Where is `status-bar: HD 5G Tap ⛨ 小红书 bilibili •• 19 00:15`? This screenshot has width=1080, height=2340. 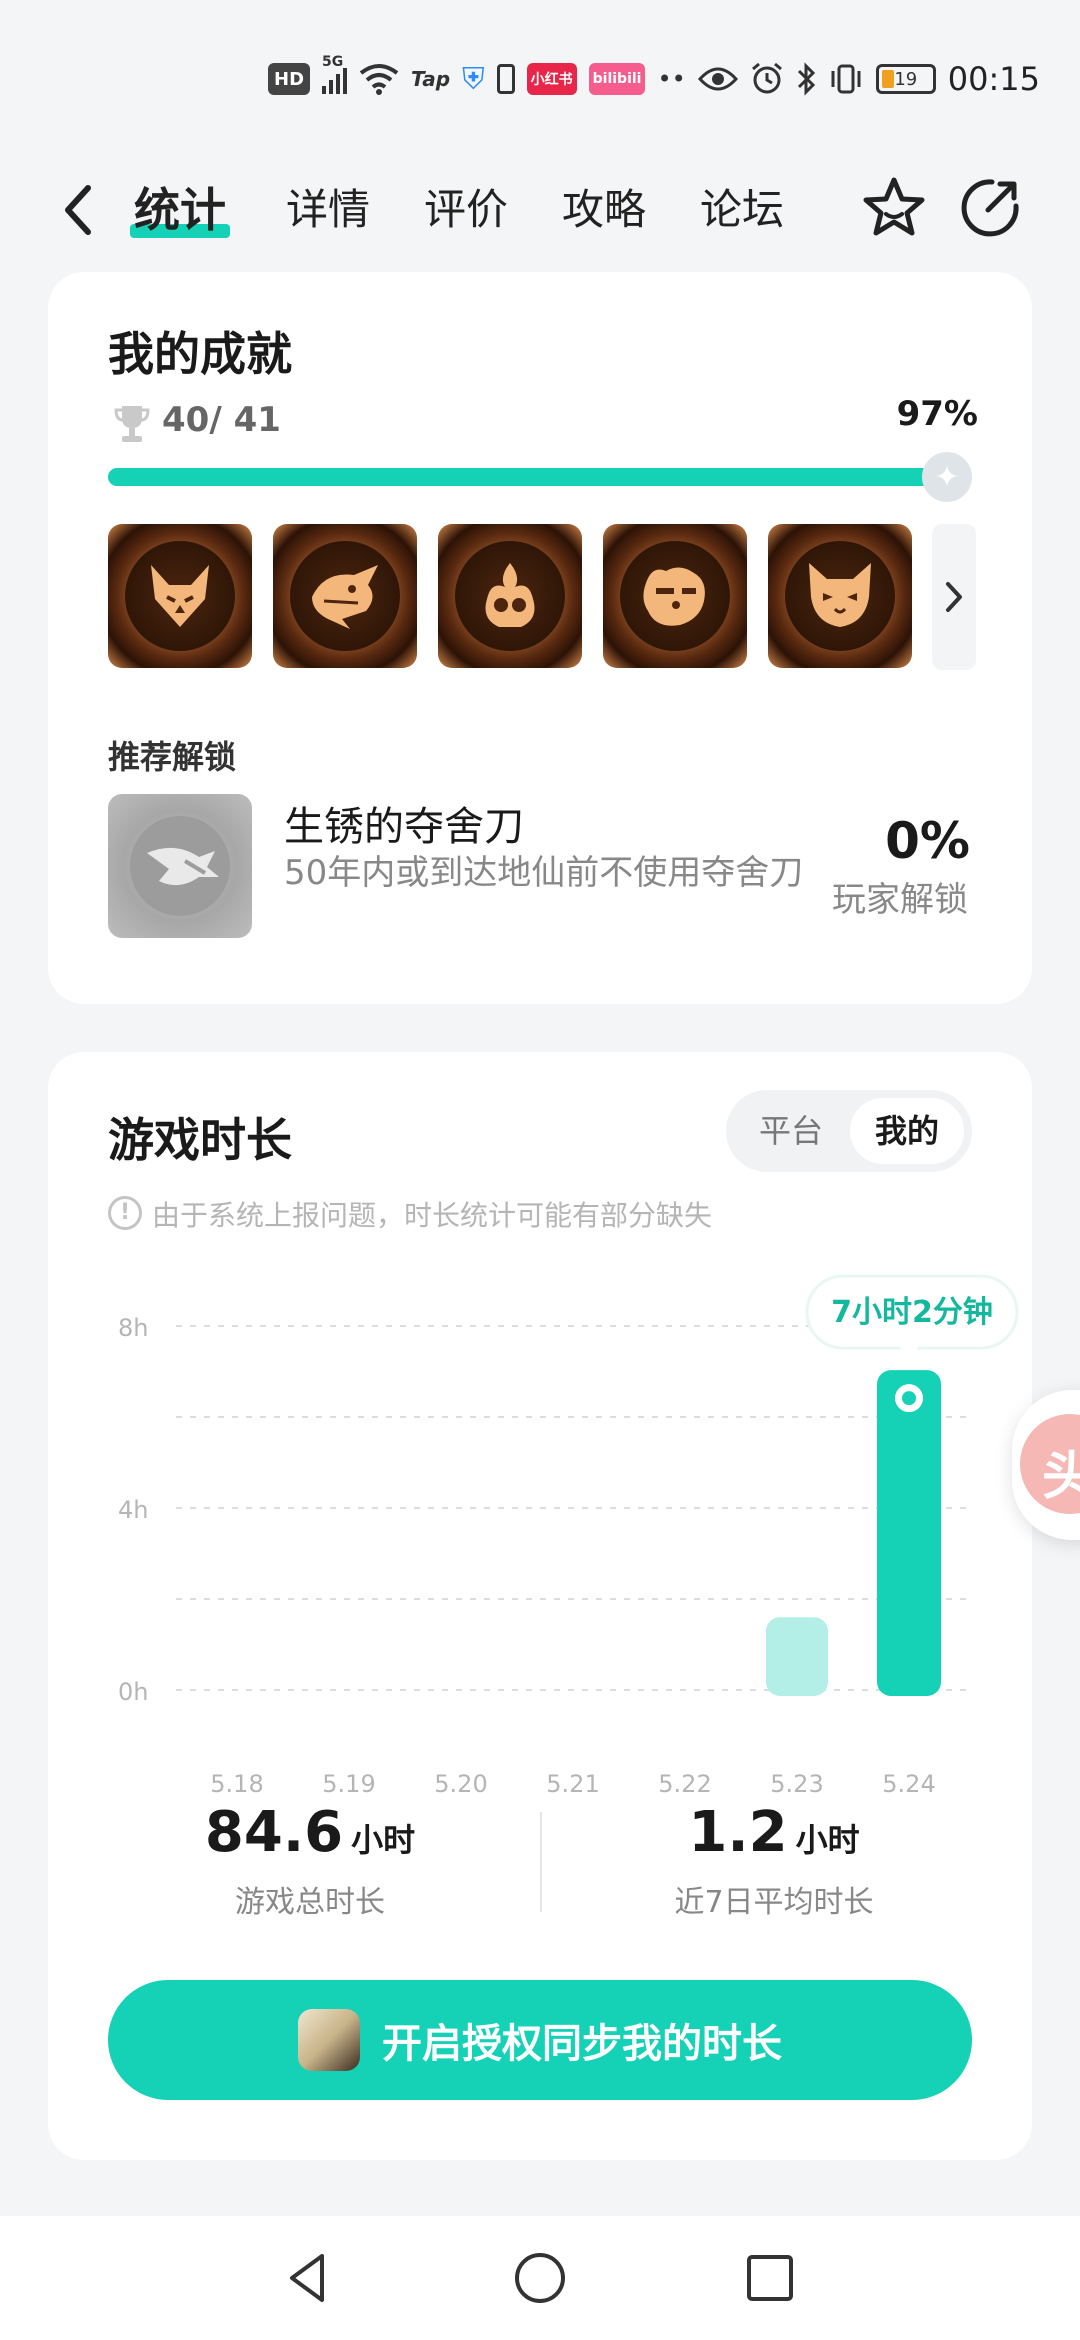 status-bar: HD 5G Tap ⛨ 小红书 bilibili •• 19 00:15 is located at coordinates (540, 75).